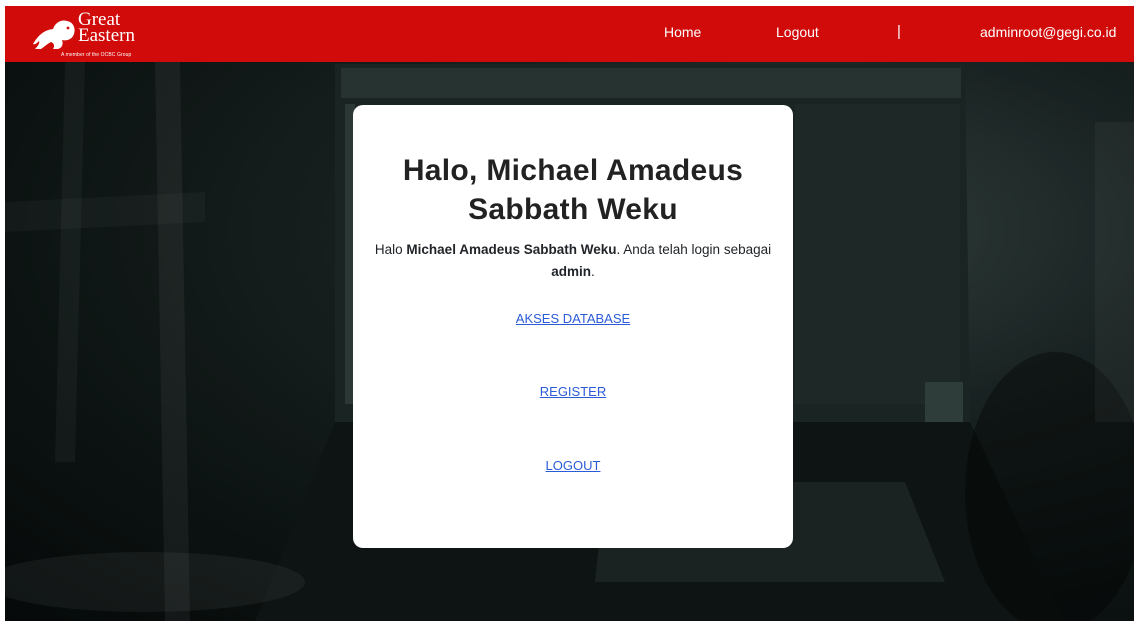  What do you see at coordinates (96, 55) in the screenshot?
I see `brand-tagline: A member of the OCBC Group` at bounding box center [96, 55].